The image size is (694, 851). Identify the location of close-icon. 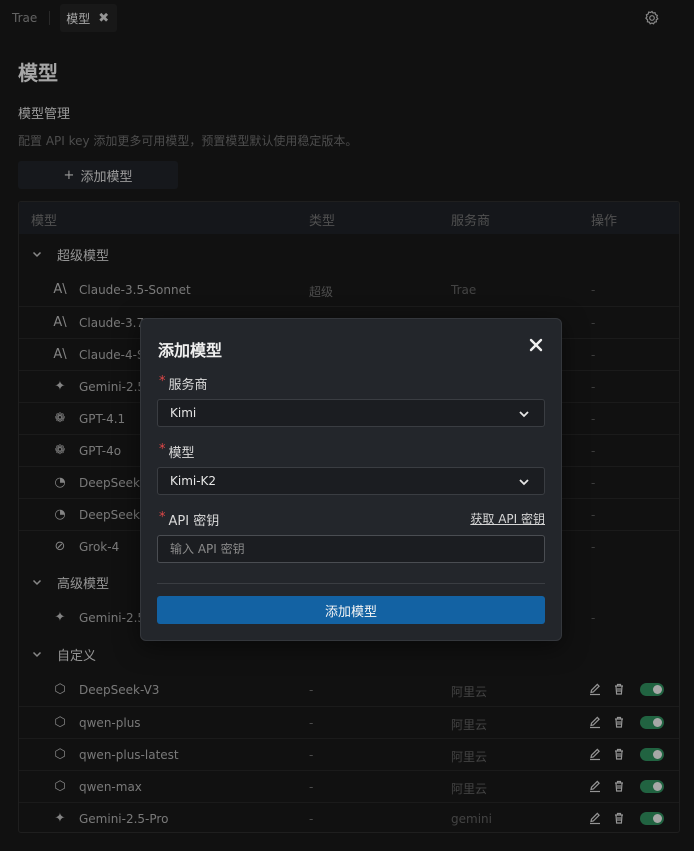
(536, 345).